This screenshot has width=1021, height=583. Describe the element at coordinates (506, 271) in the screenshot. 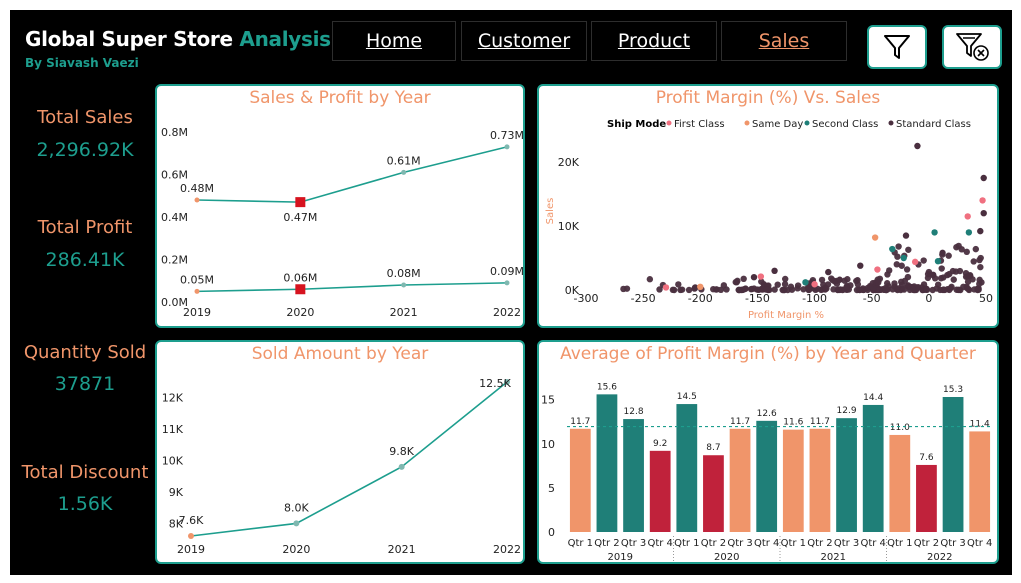

I see `data-label: 0.09M` at that location.